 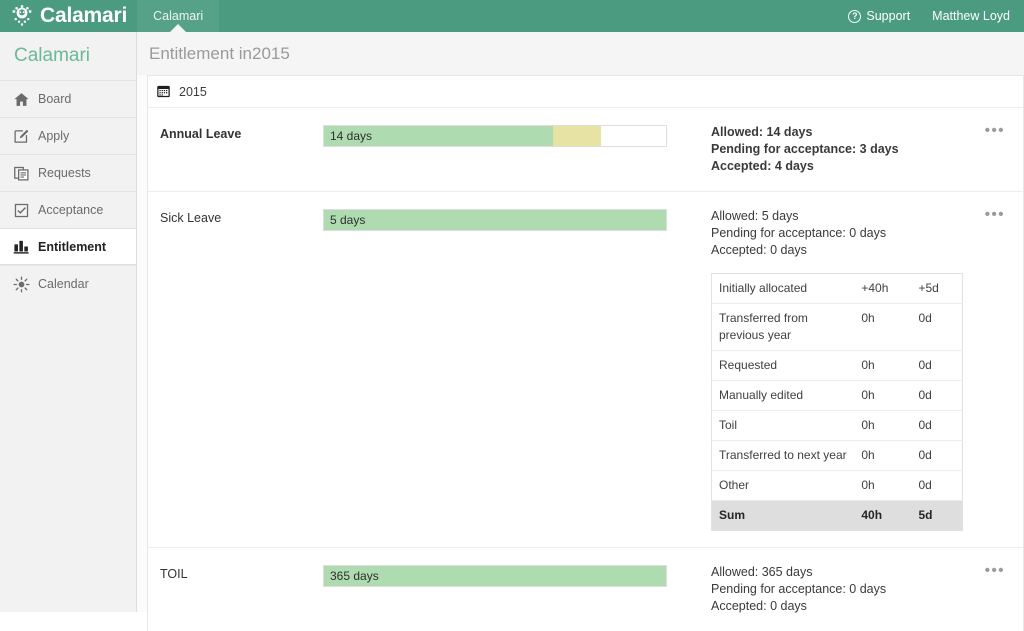 I want to click on sidebar-item-requests: Requests, so click(x=68, y=172).